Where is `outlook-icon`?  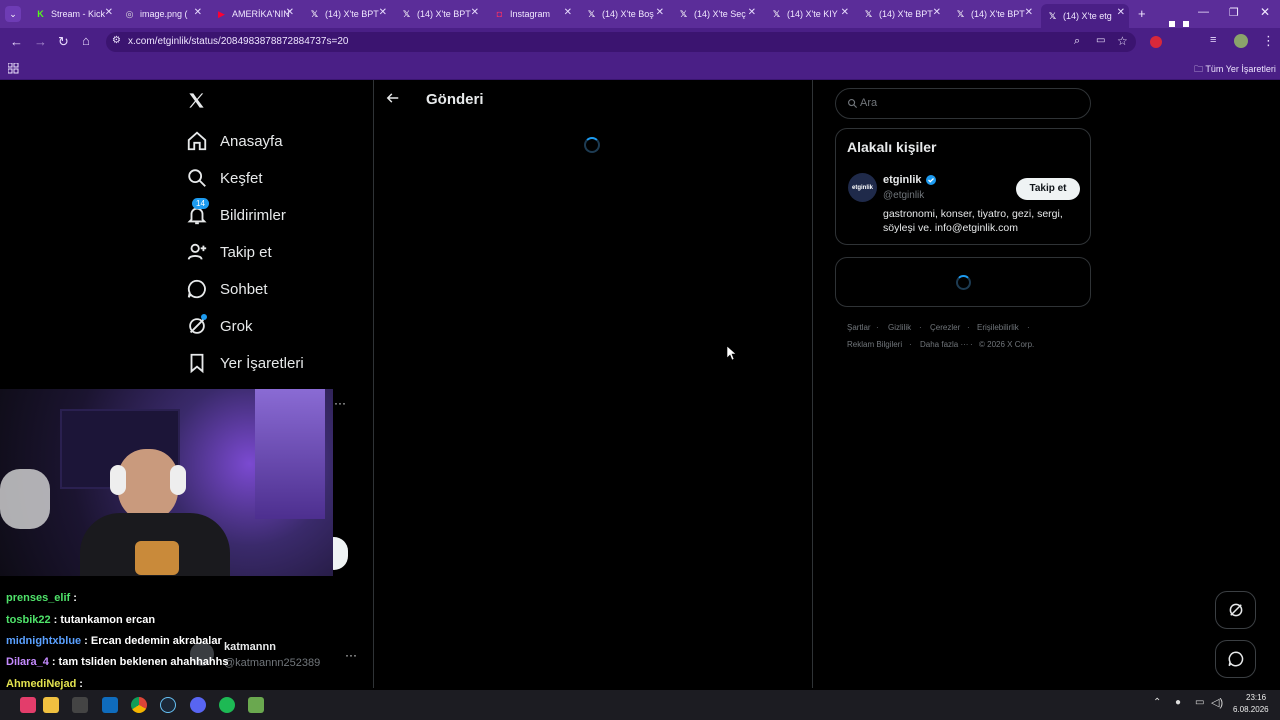
outlook-icon is located at coordinates (110, 705).